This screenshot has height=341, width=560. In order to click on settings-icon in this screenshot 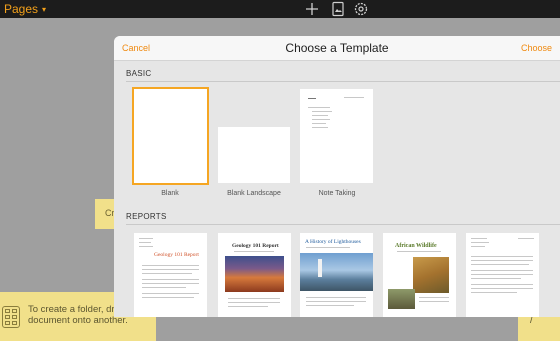, I will do `click(361, 9)`.